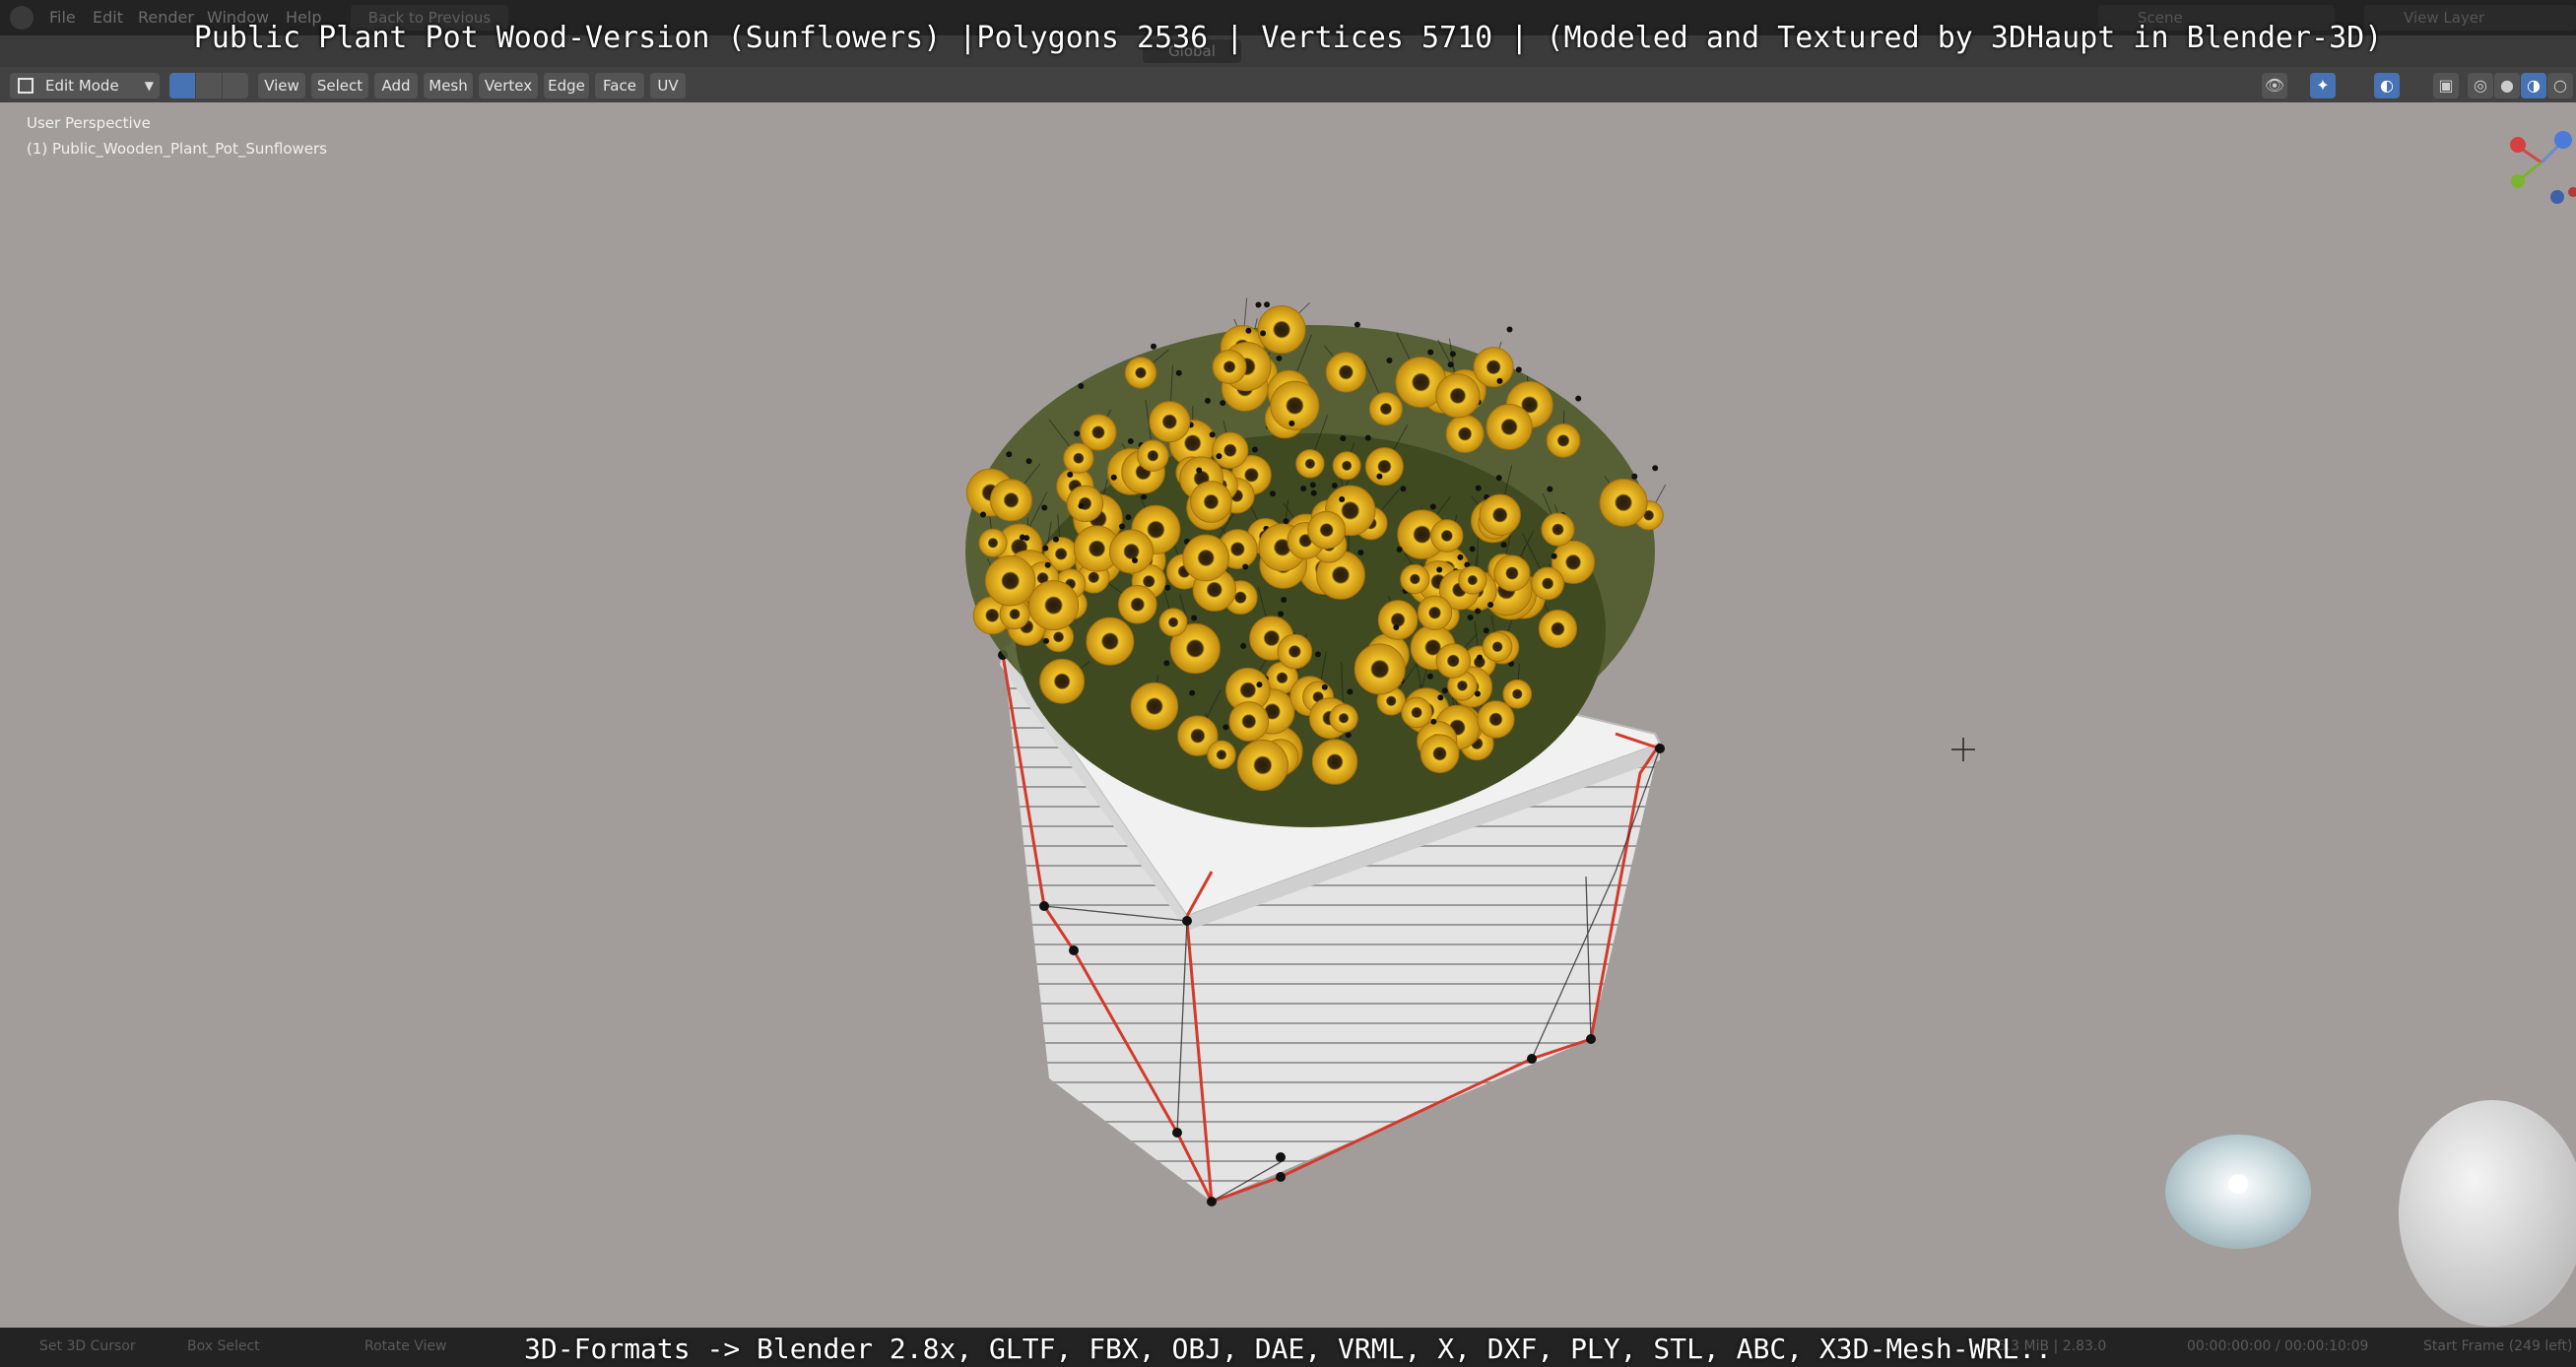 The width and height of the screenshot is (2576, 1367). Describe the element at coordinates (1963, 749) in the screenshot. I see `crosshair-cursor-icon` at that location.